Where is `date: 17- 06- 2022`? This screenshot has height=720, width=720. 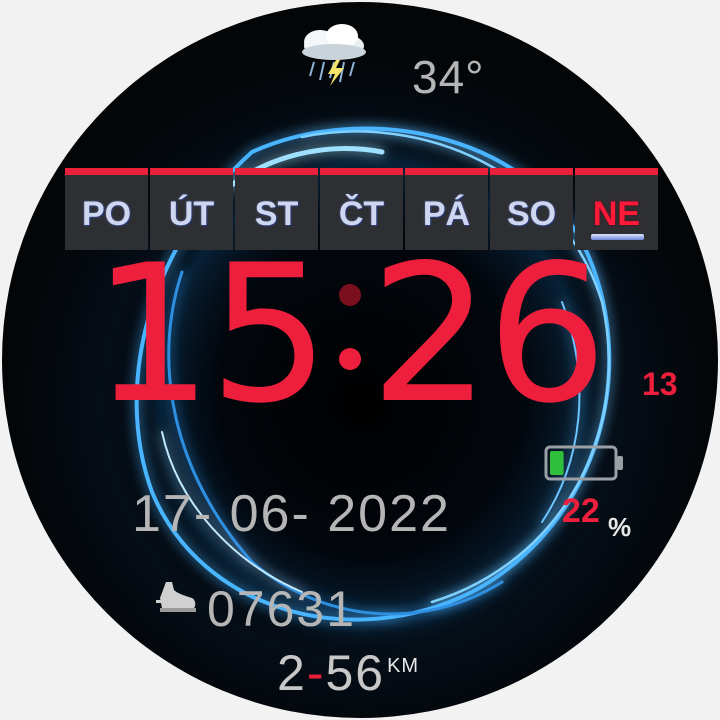
date: 17- 06- 2022 is located at coordinates (291, 514).